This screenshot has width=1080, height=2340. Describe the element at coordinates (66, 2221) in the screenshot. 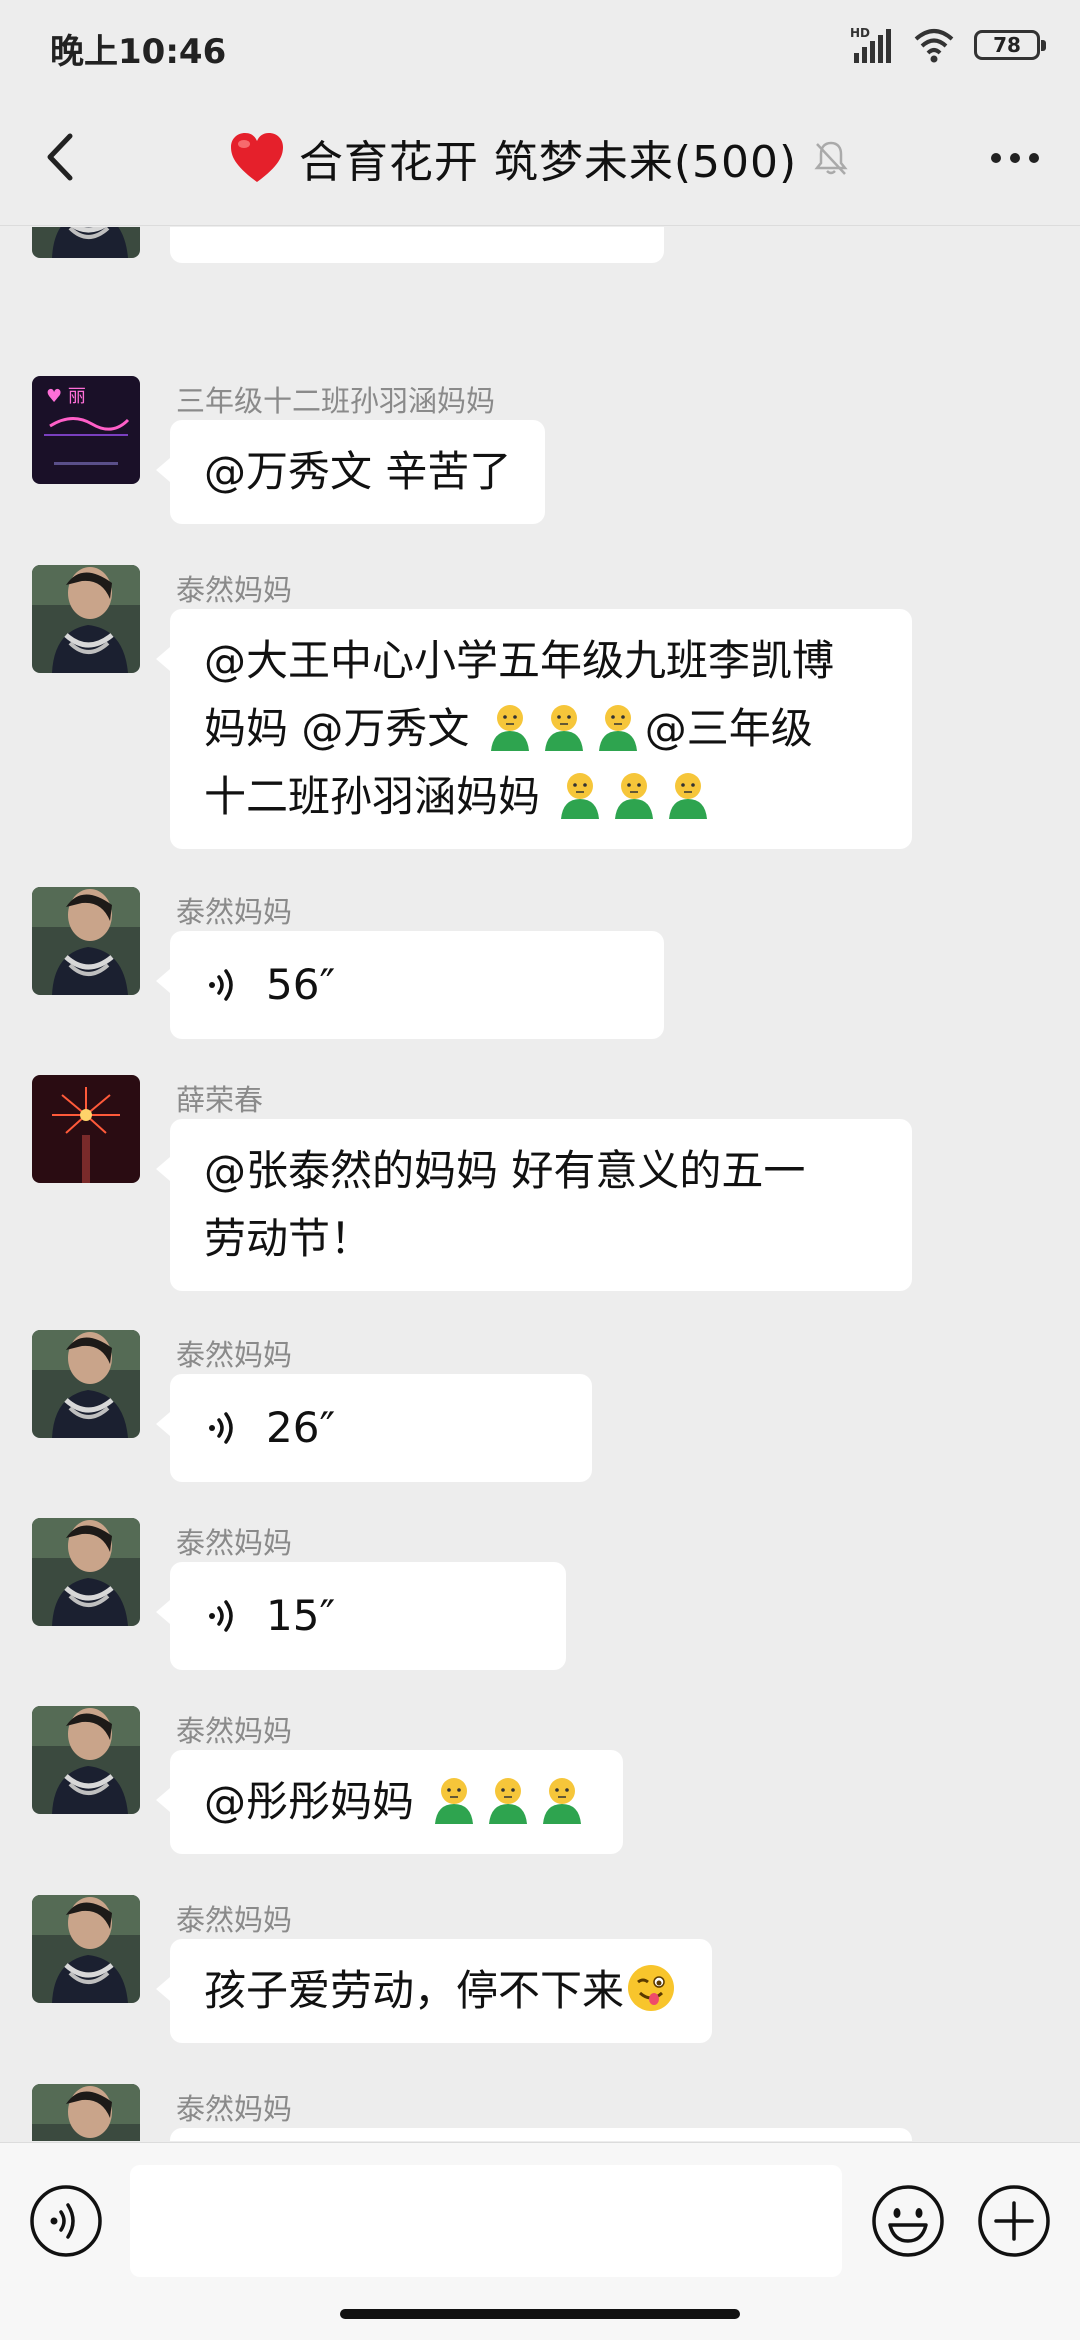

I see `voice-input-button` at that location.